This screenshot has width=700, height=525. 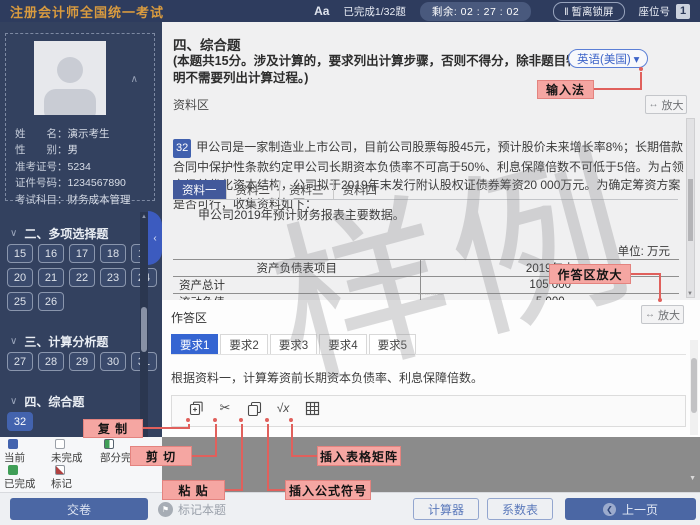 I want to click on material-intro: 甲公司2019年预计财务报表主要数据。, so click(x=301, y=215).